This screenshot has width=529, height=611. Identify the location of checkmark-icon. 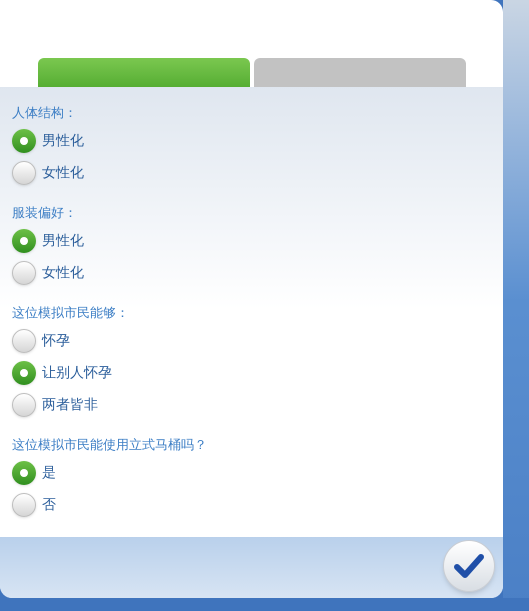
(469, 566).